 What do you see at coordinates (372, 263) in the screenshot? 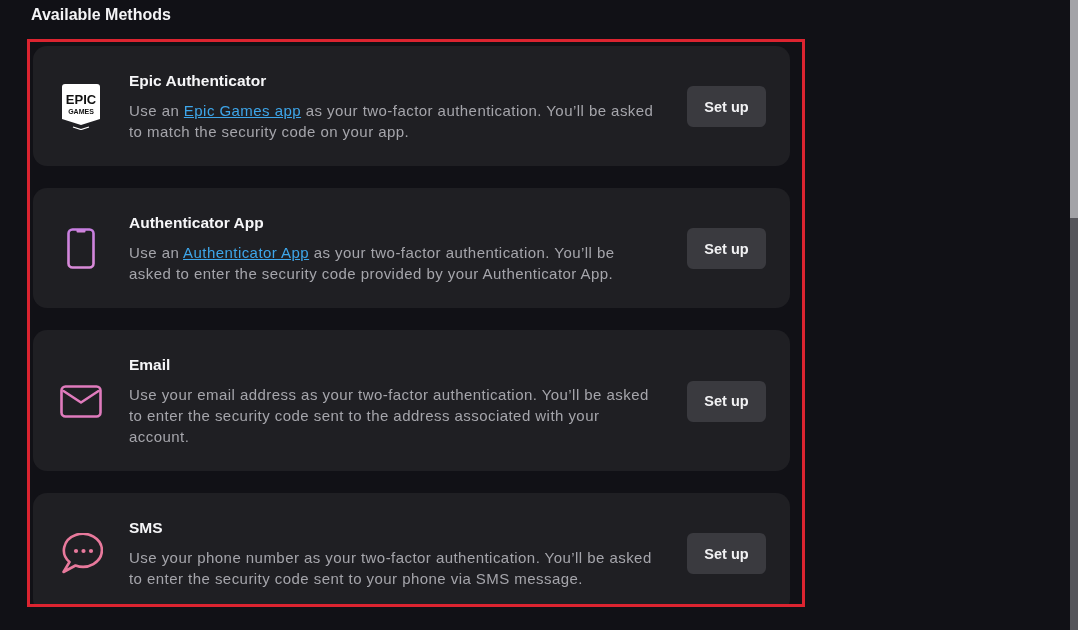
I see `method-description: Use an Authenticator App as your two-factor authentication. You’ll be asked to enter the security code provided by your Authenticator App.` at bounding box center [372, 263].